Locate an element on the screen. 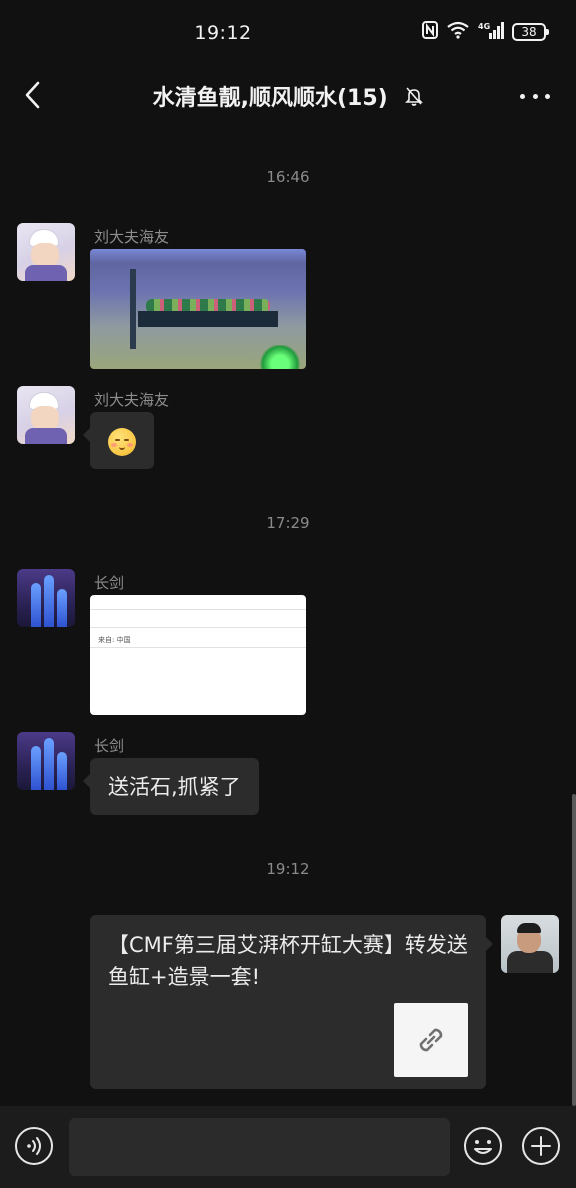 The image size is (576, 1188). my-avatar is located at coordinates (530, 944).